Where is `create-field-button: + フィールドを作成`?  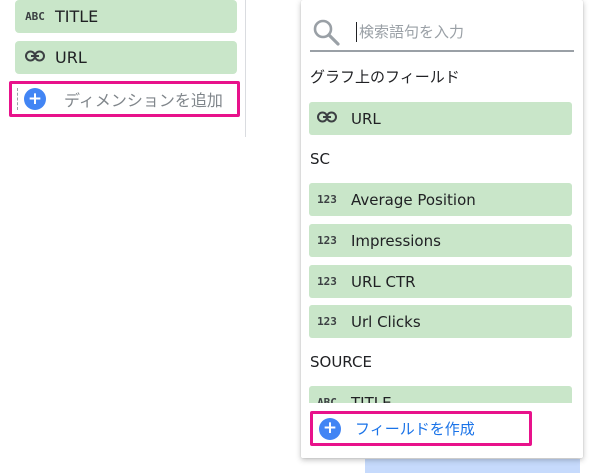
create-field-button: + フィールドを作成 is located at coordinates (421, 428).